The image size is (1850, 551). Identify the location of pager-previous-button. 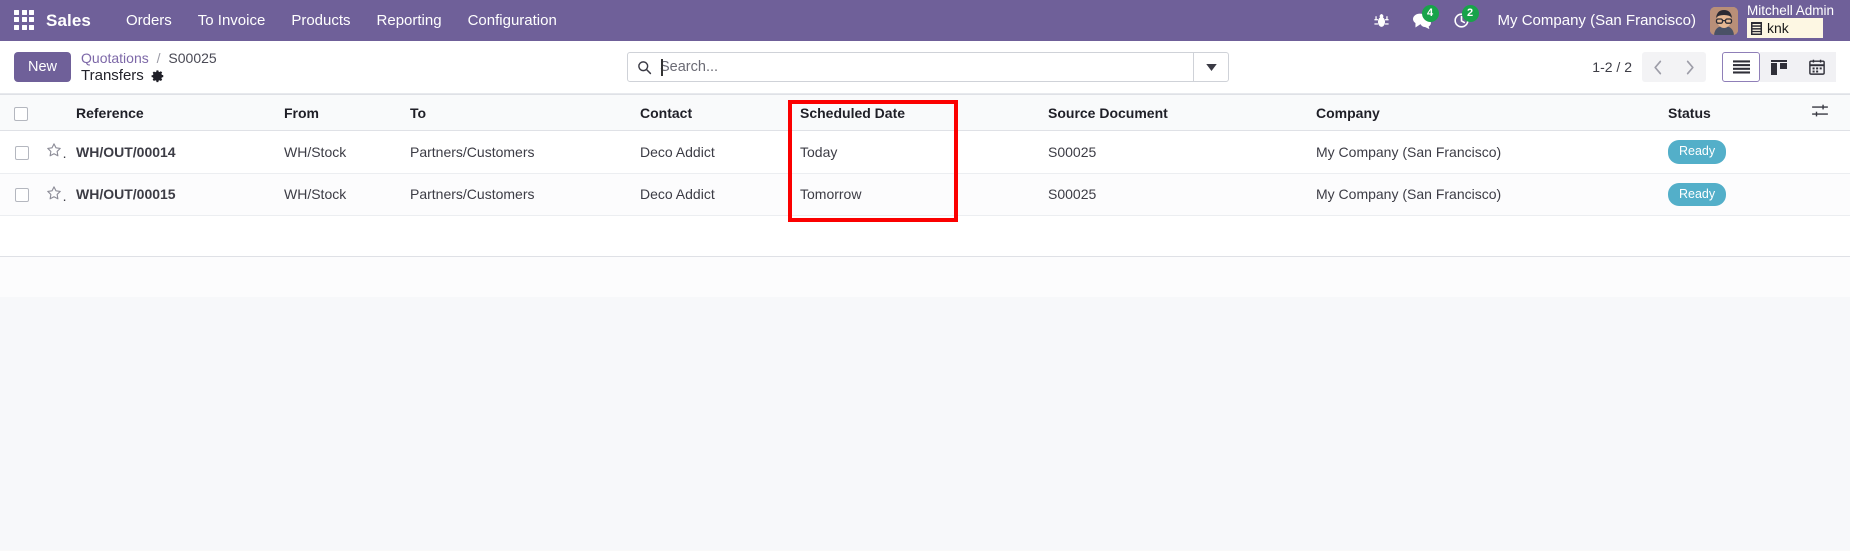
(1658, 67).